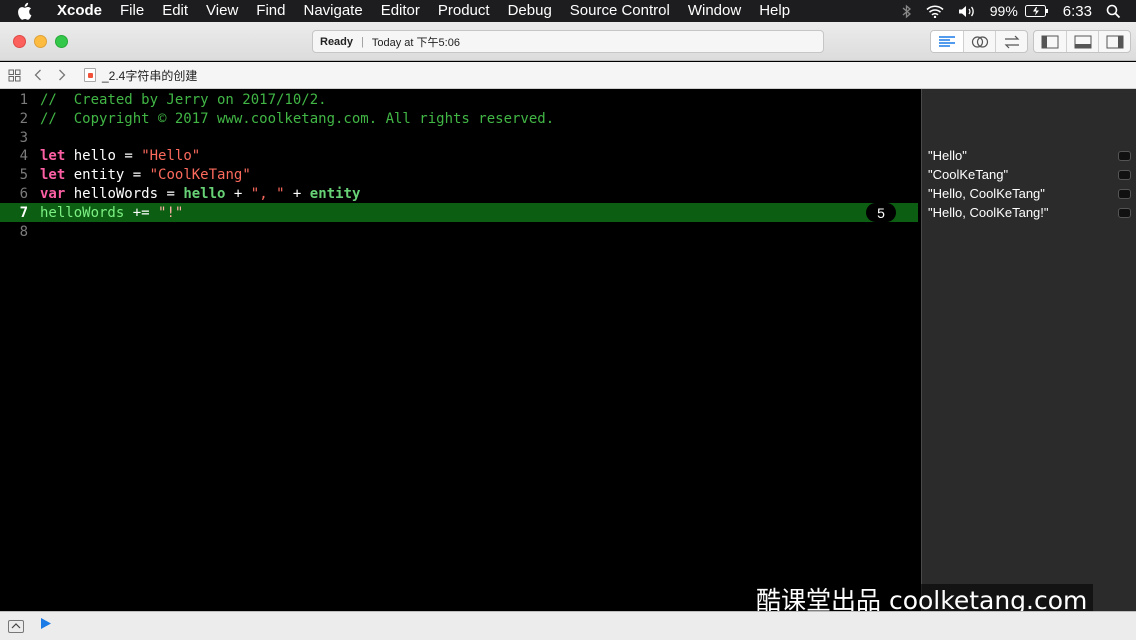 This screenshot has width=1136, height=640. I want to click on build-status: Ready, so click(337, 41).